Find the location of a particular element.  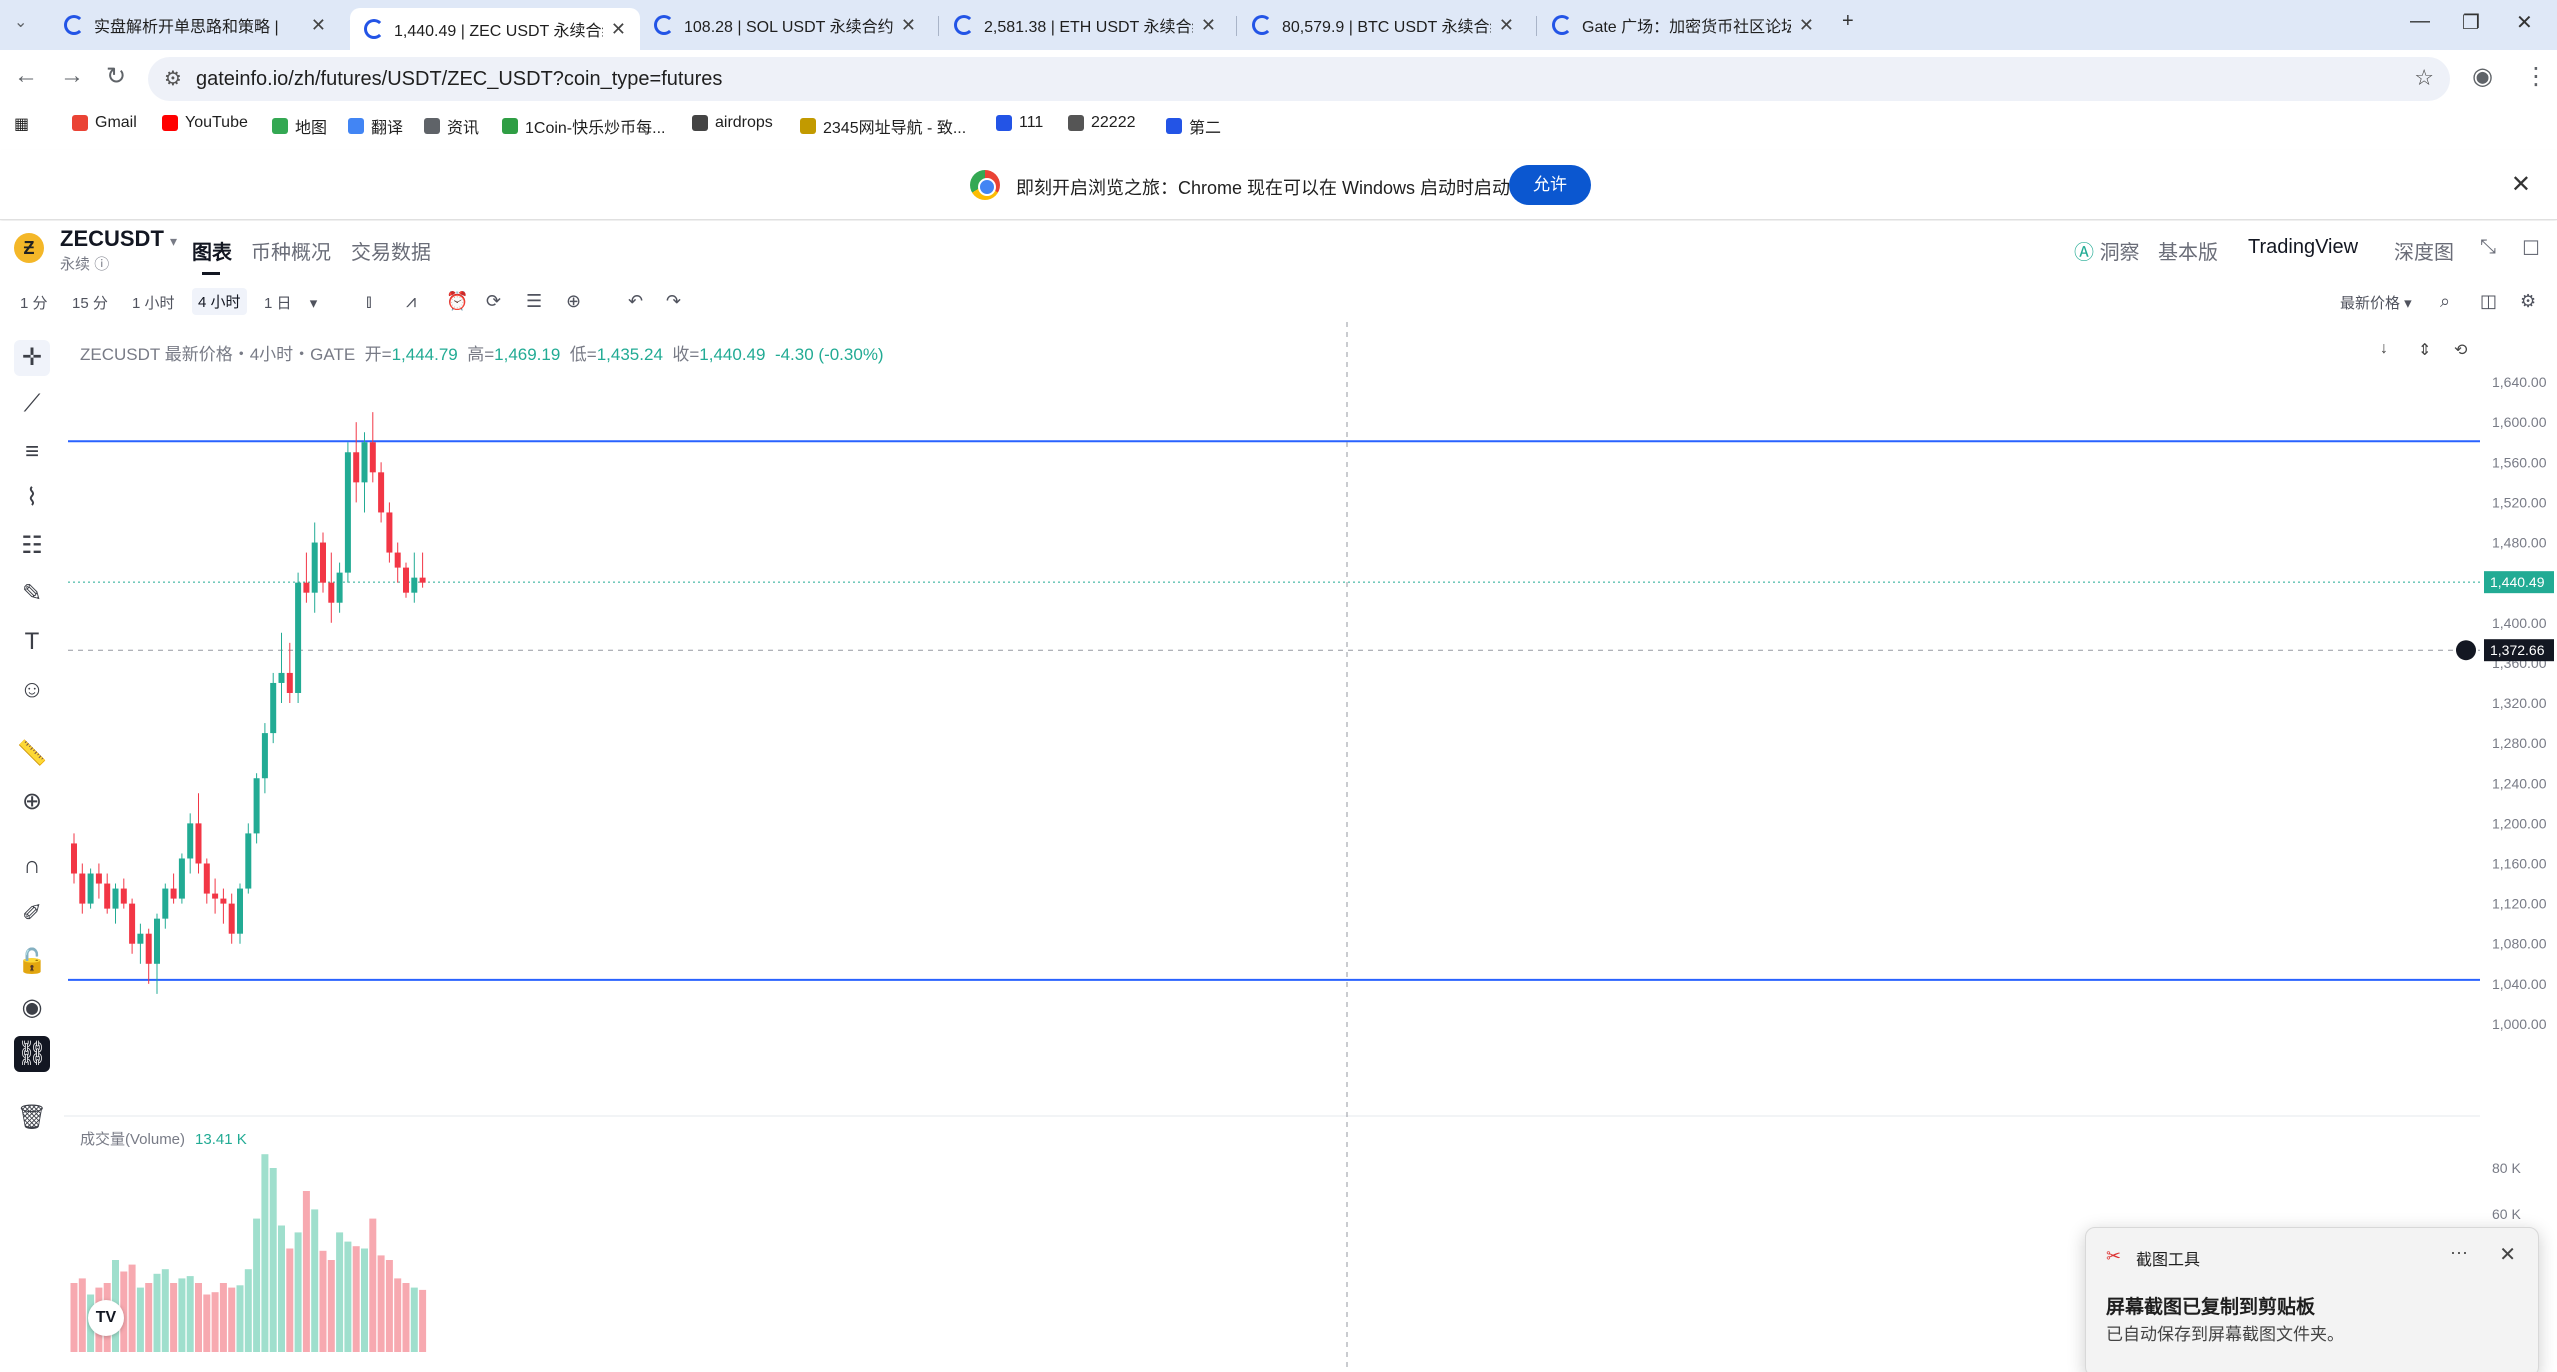

symbol-selector: ZECUSDT ▾ is located at coordinates (118, 239).